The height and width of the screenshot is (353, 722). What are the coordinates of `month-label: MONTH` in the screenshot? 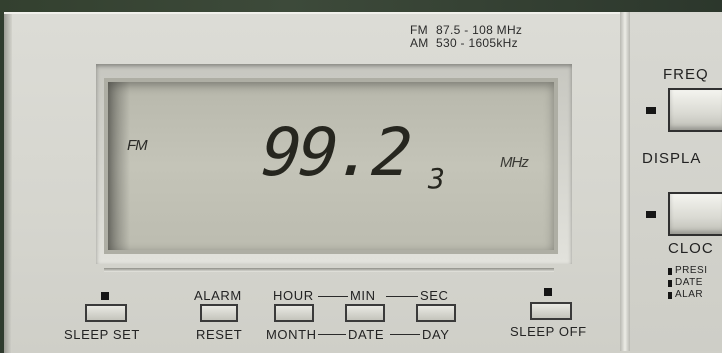 It's located at (291, 334).